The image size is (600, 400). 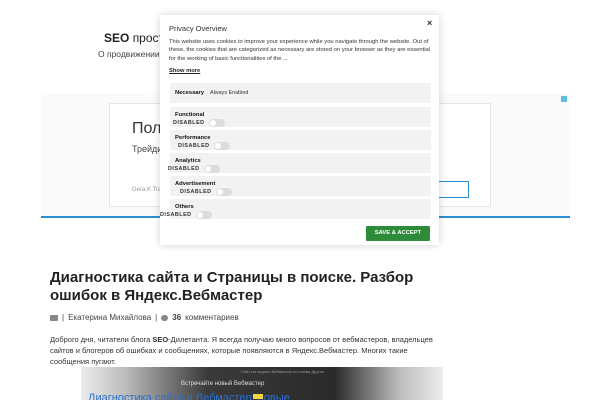 What do you see at coordinates (258, 396) in the screenshot?
I see `video-badge` at bounding box center [258, 396].